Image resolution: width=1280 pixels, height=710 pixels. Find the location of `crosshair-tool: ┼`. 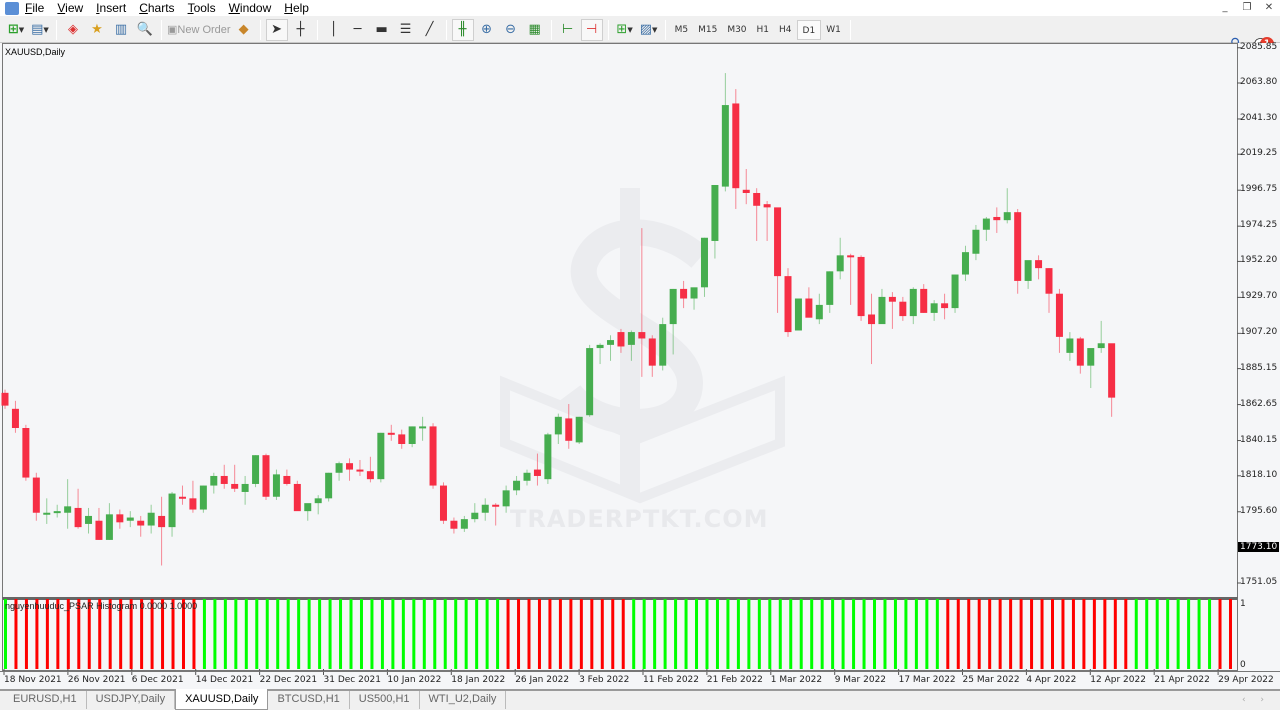

crosshair-tool: ┼ is located at coordinates (301, 30).